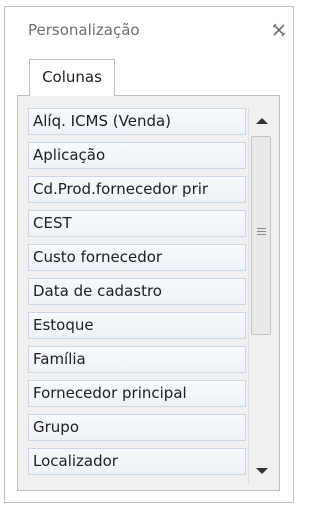  What do you see at coordinates (72, 77) in the screenshot?
I see `tab-colunas: Colunas` at bounding box center [72, 77].